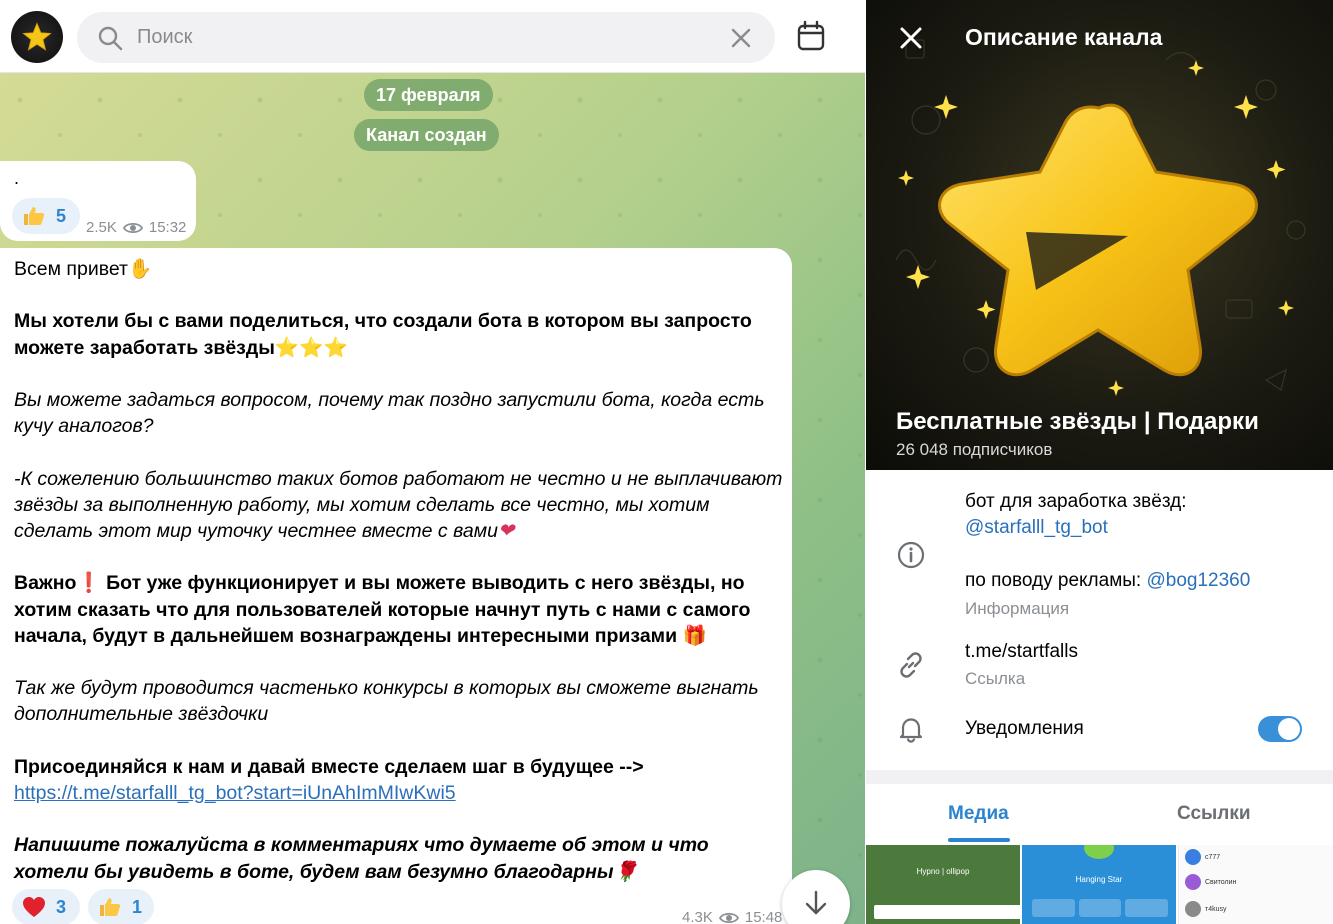  What do you see at coordinates (88, 583) in the screenshot?
I see `exclamation-emoji: ❗` at bounding box center [88, 583].